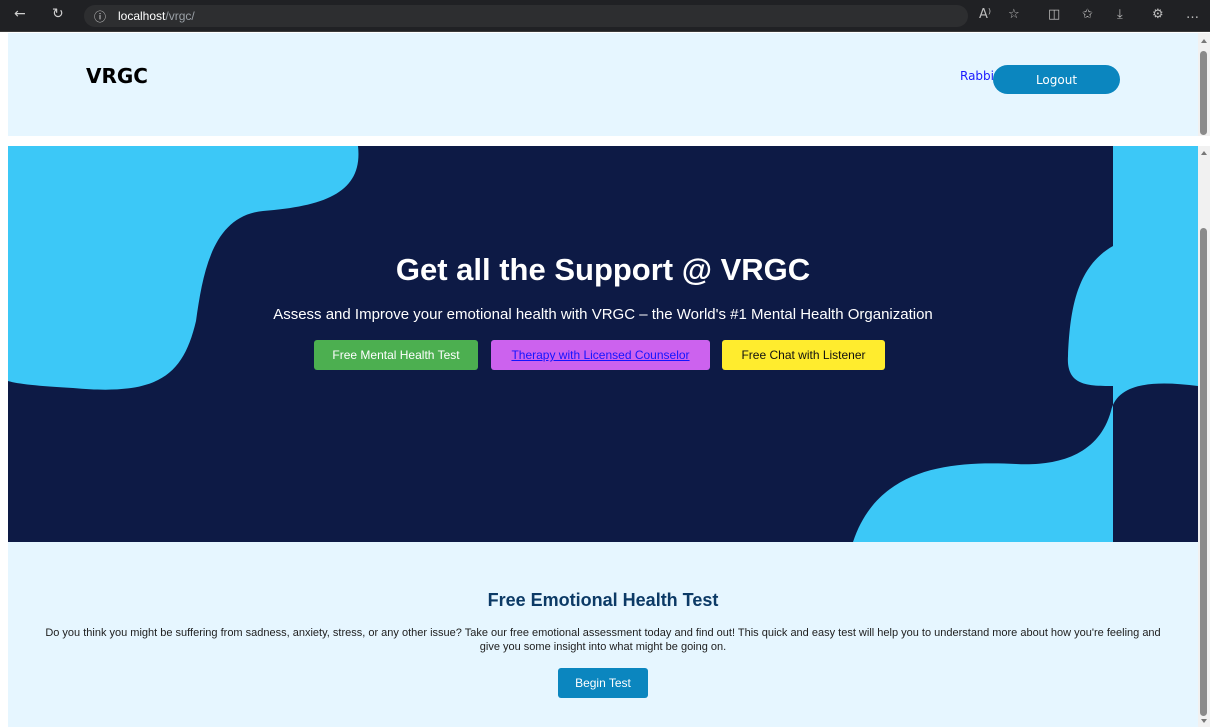 The image size is (1210, 727). I want to click on split-screen-icon: ◫, so click(1054, 14).